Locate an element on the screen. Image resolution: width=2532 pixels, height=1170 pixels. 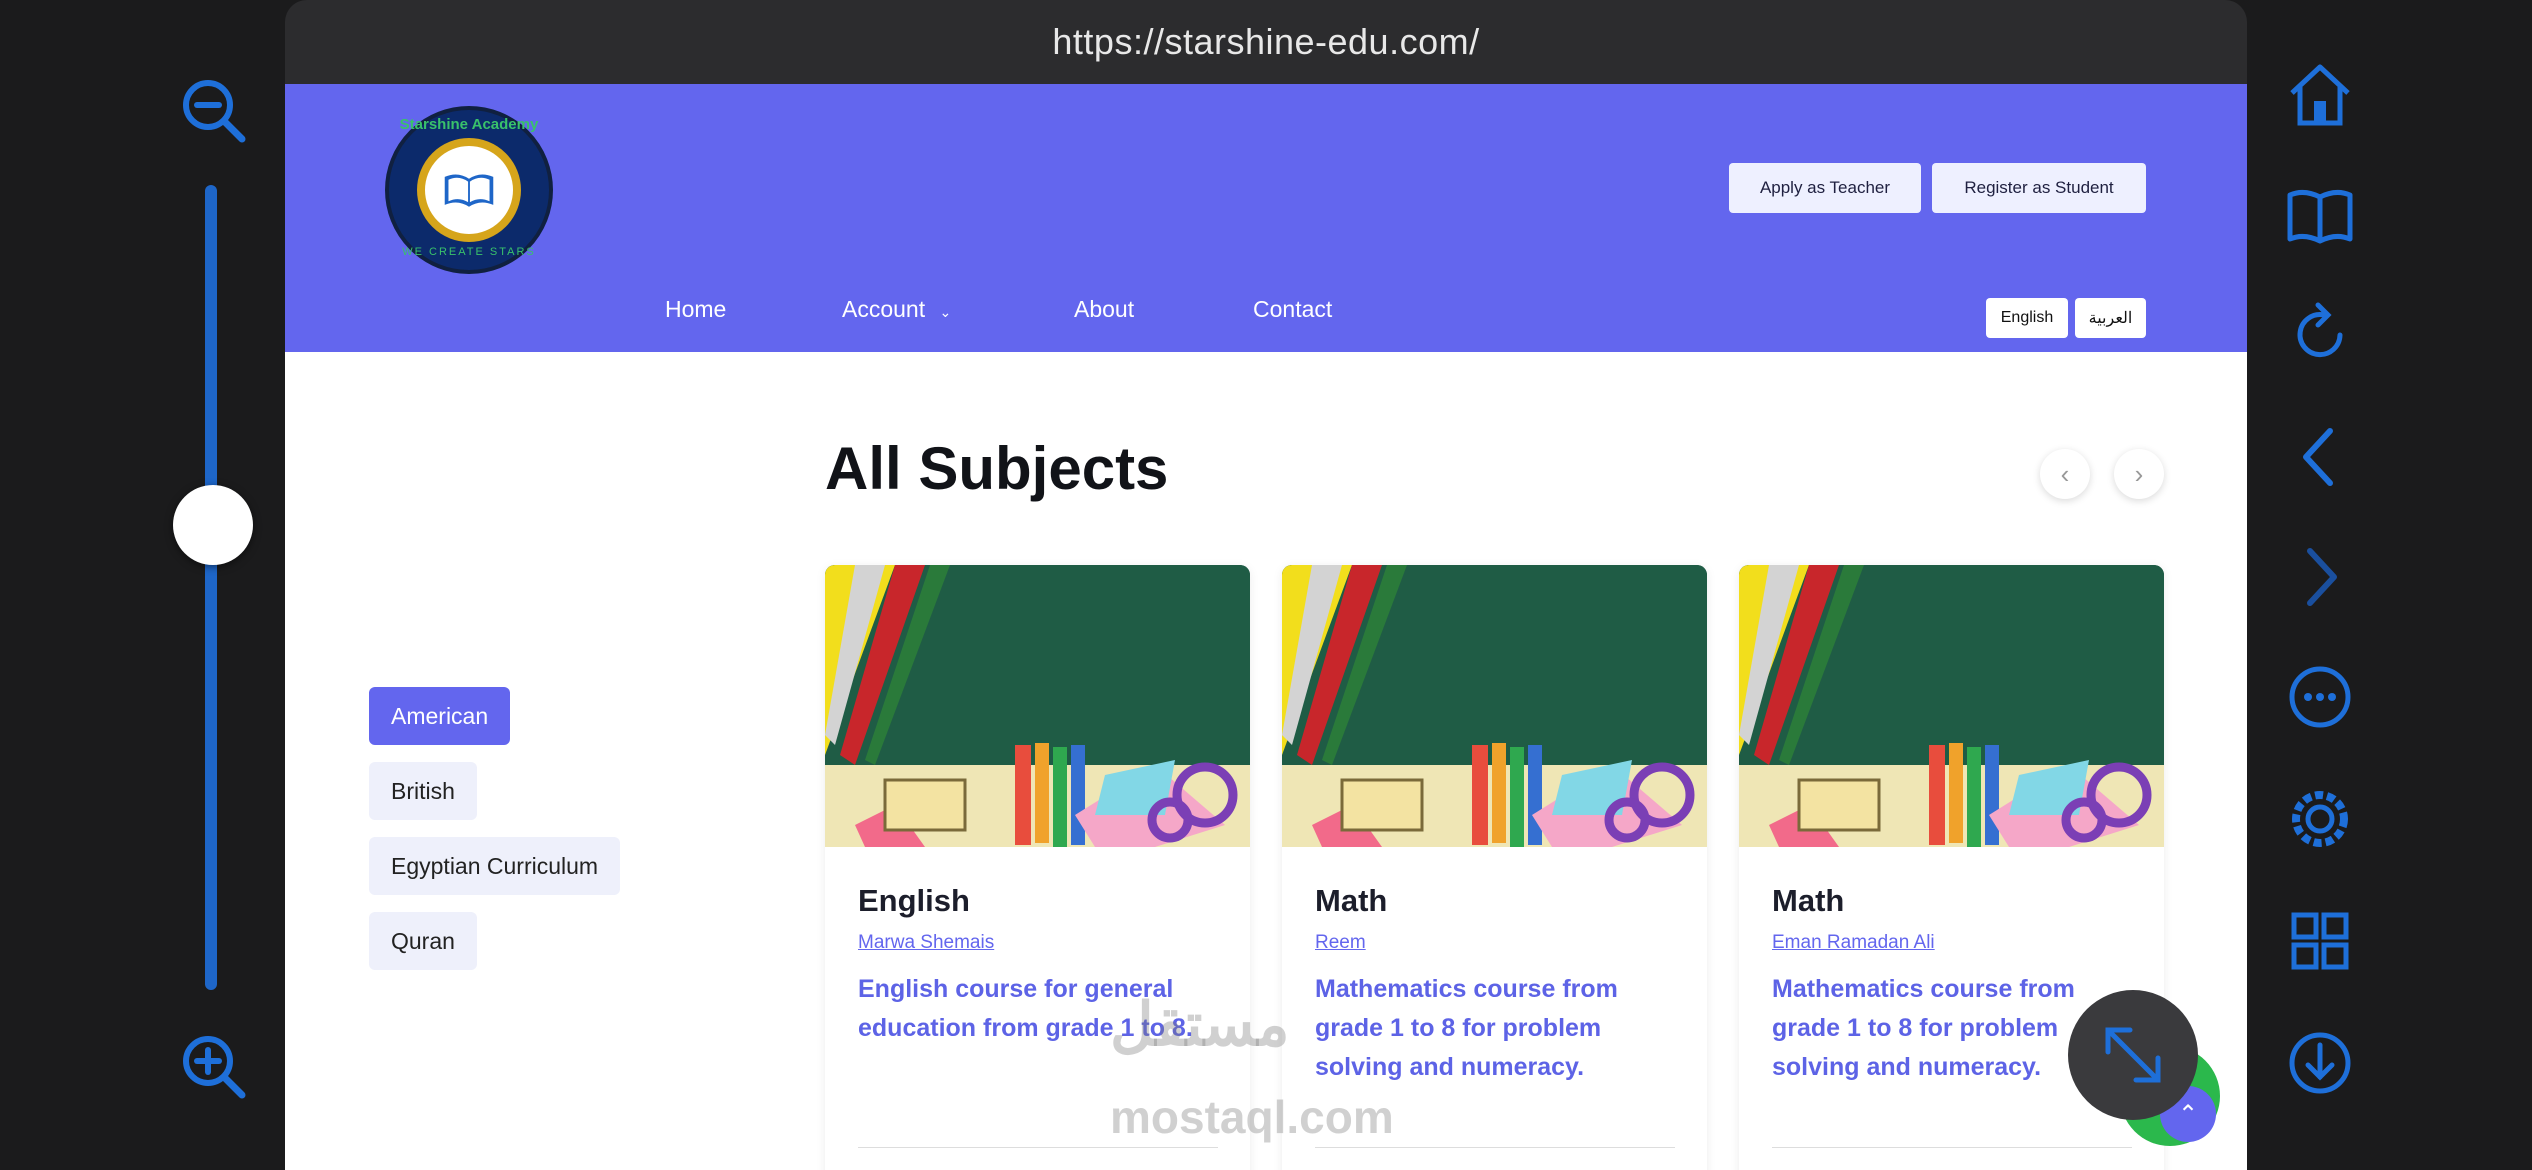
nav-account: Account ⌄ is located at coordinates (896, 309).